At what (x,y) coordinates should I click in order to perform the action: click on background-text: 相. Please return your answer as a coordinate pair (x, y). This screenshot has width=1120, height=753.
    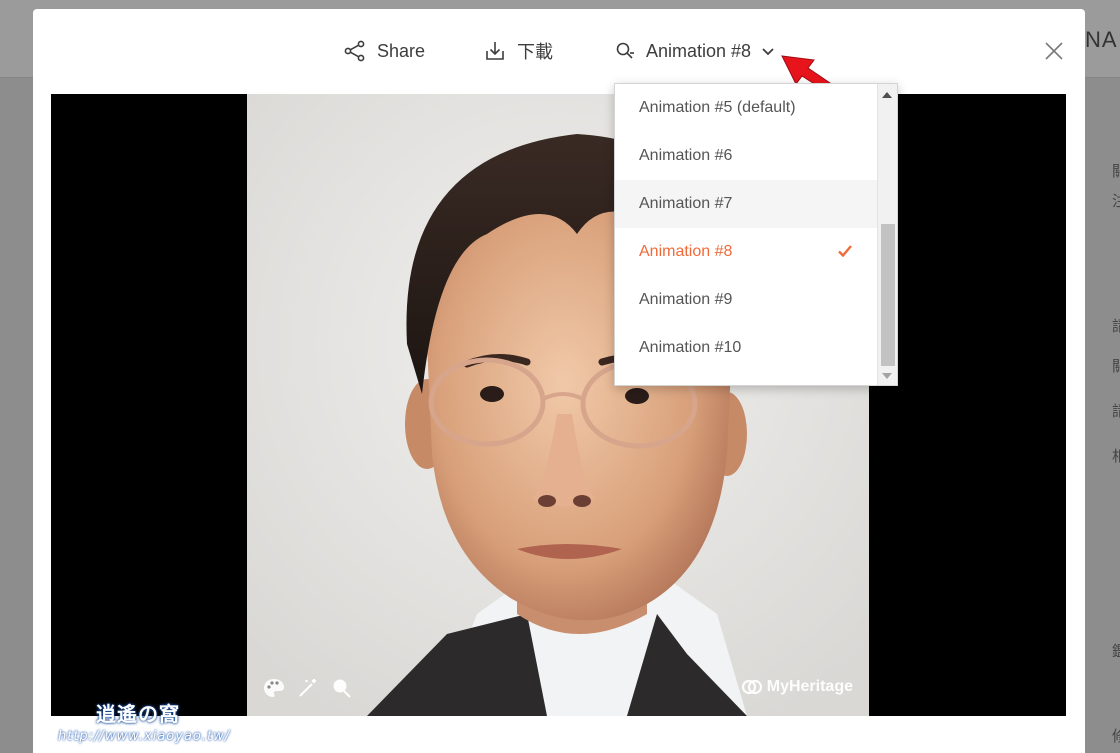
    Looking at the image, I should click on (1116, 456).